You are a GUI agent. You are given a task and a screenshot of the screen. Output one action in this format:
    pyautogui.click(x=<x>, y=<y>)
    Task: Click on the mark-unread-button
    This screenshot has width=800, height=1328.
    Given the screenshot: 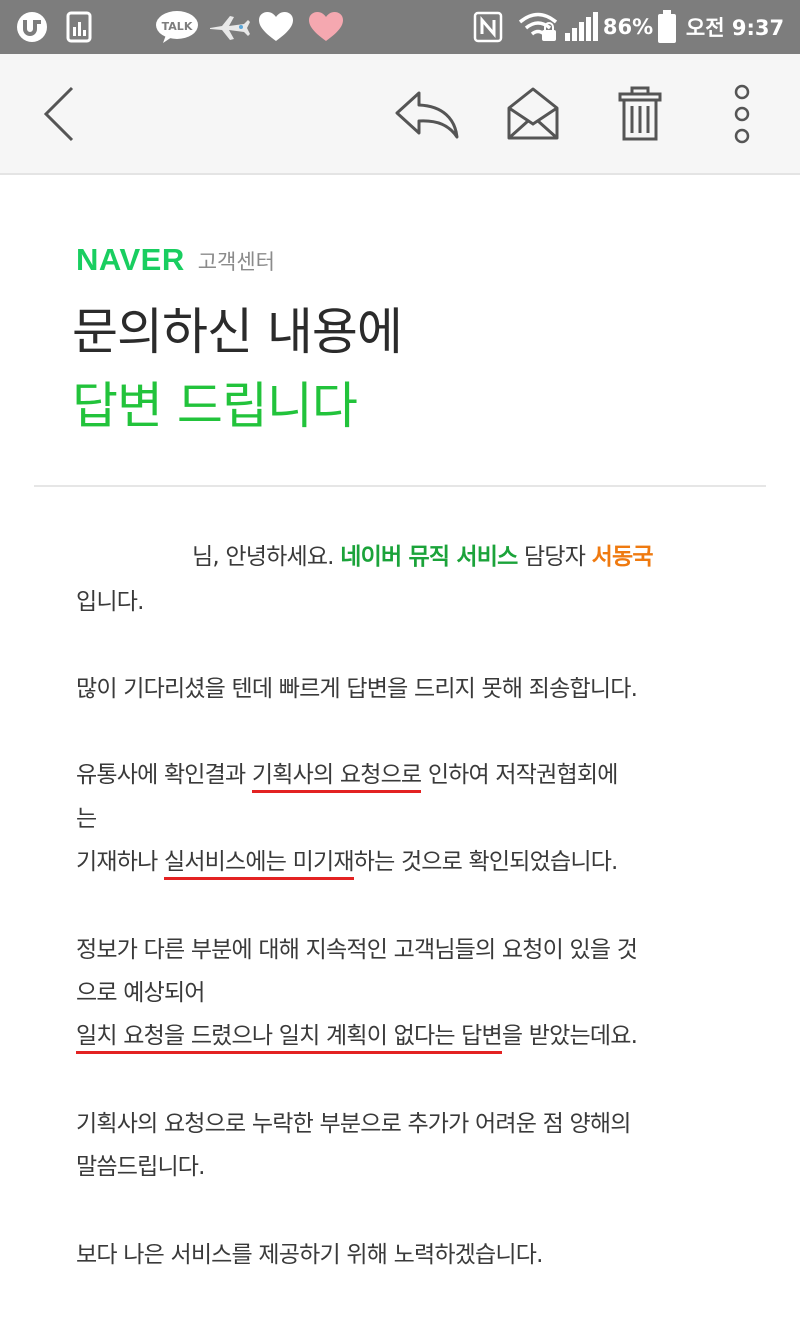 What is the action you would take?
    pyautogui.click(x=533, y=114)
    